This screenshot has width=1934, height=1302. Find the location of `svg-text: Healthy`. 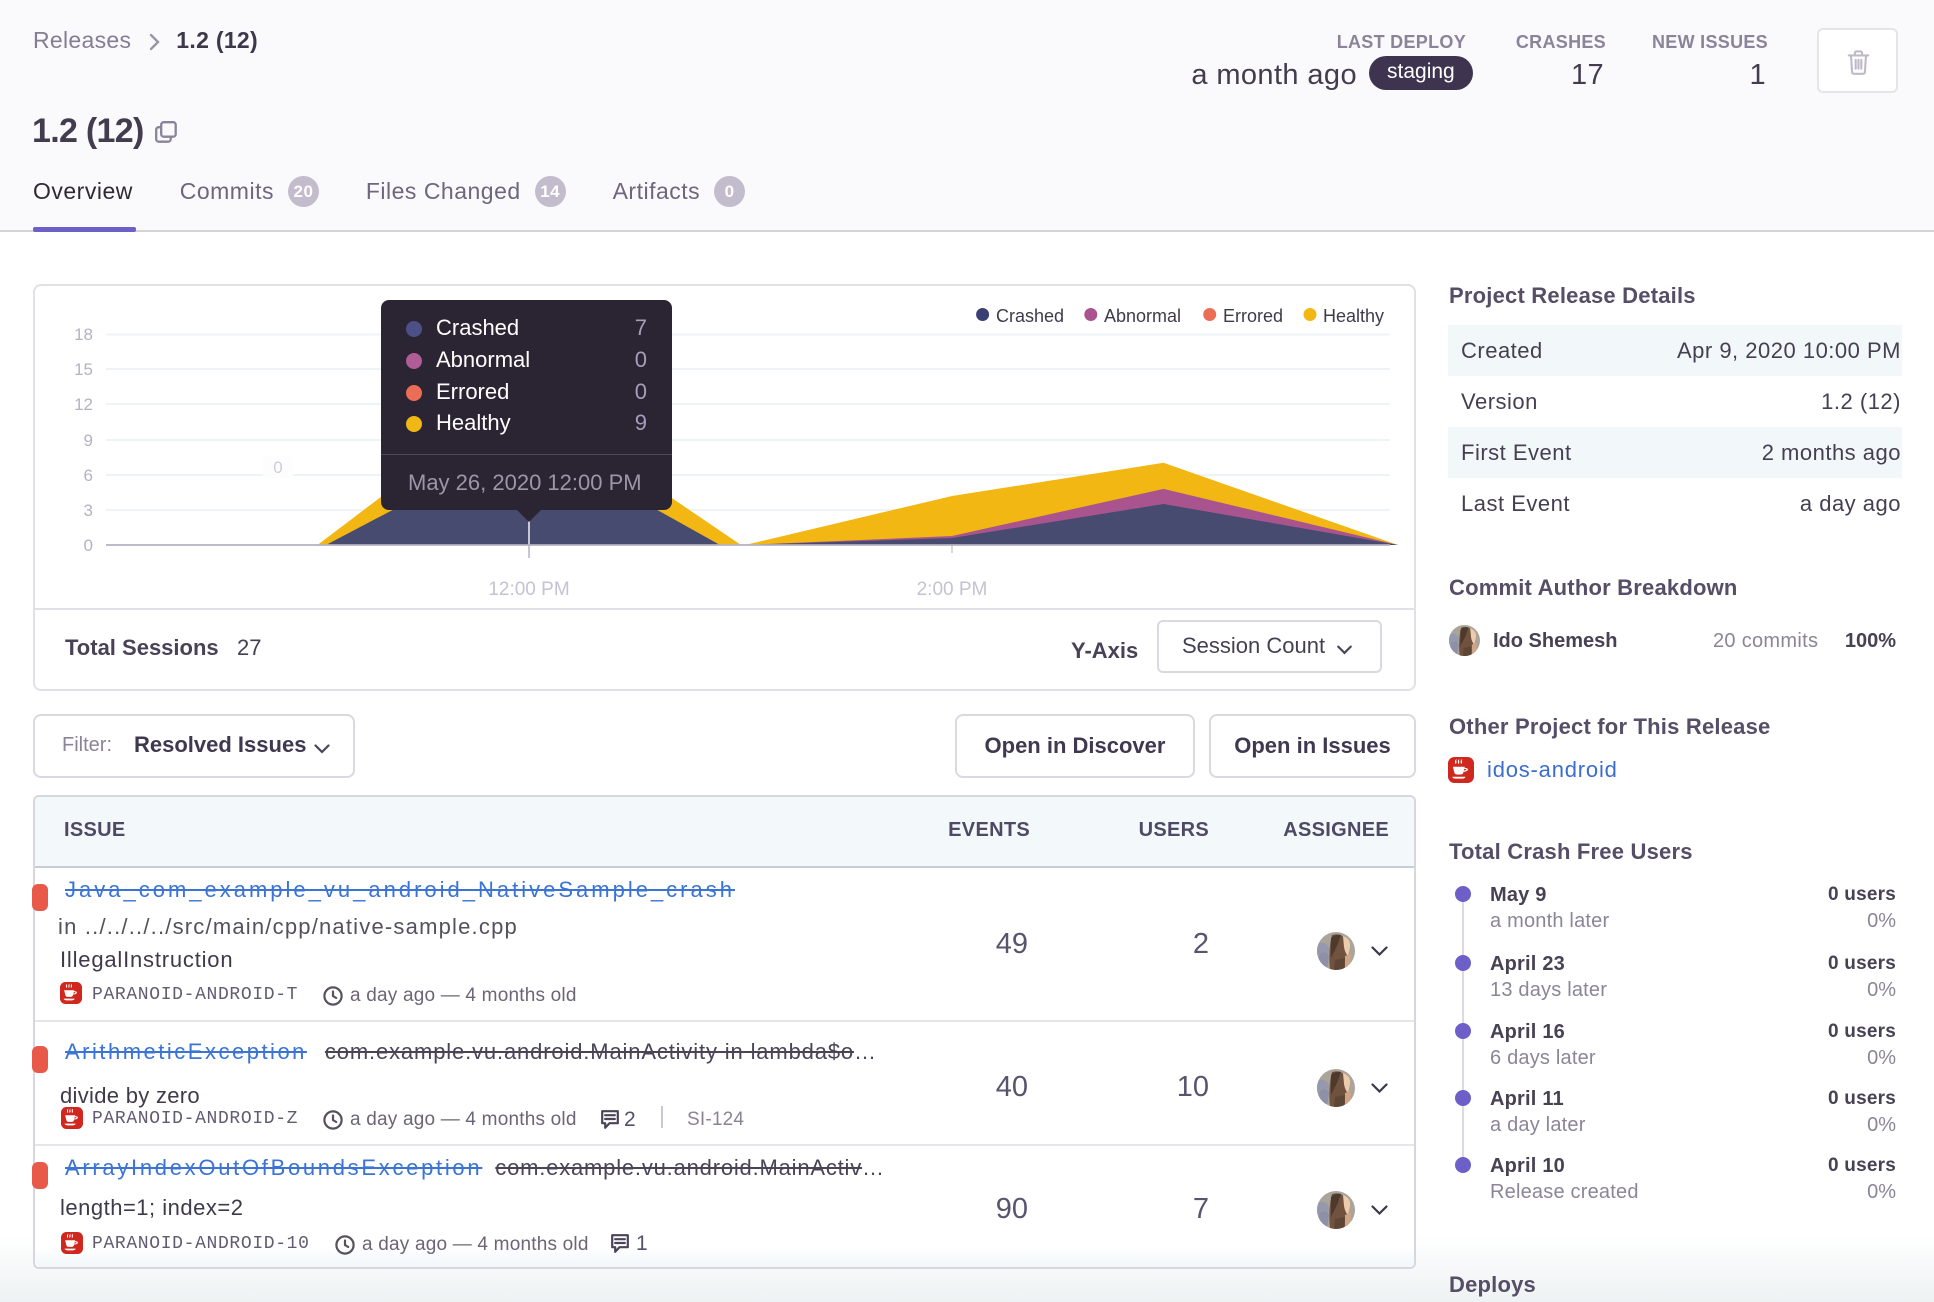

svg-text: Healthy is located at coordinates (1353, 316).